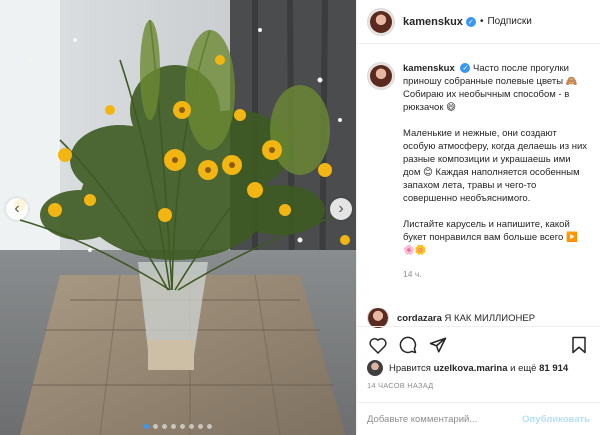  What do you see at coordinates (553, 368) in the screenshot?
I see `likes-count-link: 81 914` at bounding box center [553, 368].